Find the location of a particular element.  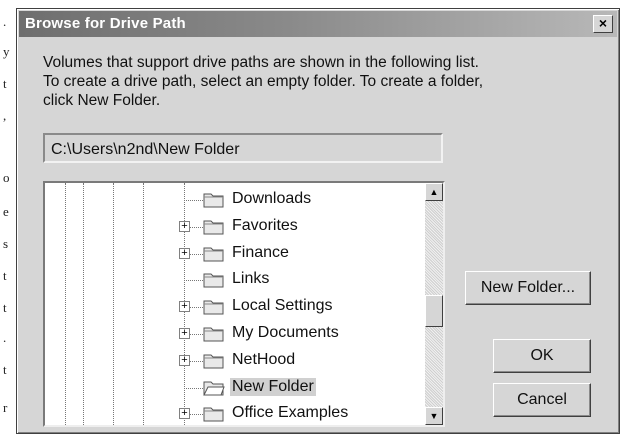

edge-fragment: o is located at coordinates (6, 177).